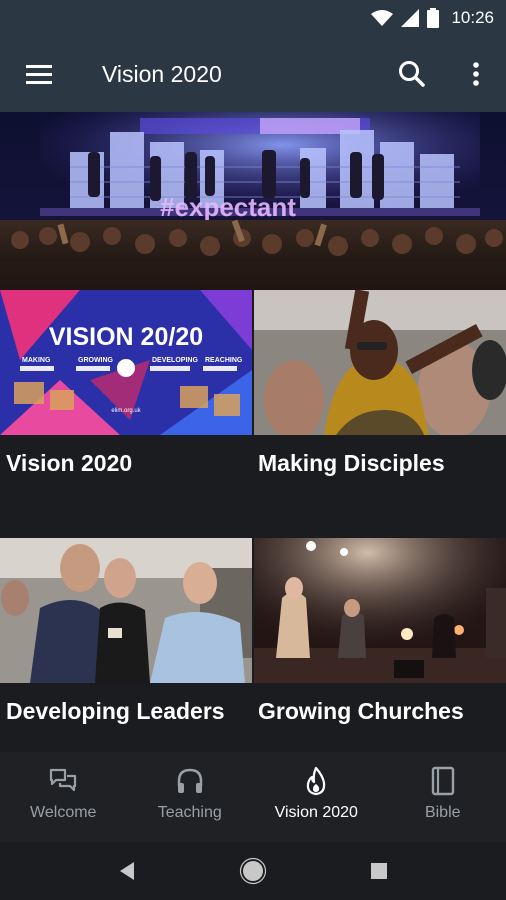 The image size is (506, 900). What do you see at coordinates (63, 812) in the screenshot?
I see `nav-label: Welcome` at bounding box center [63, 812].